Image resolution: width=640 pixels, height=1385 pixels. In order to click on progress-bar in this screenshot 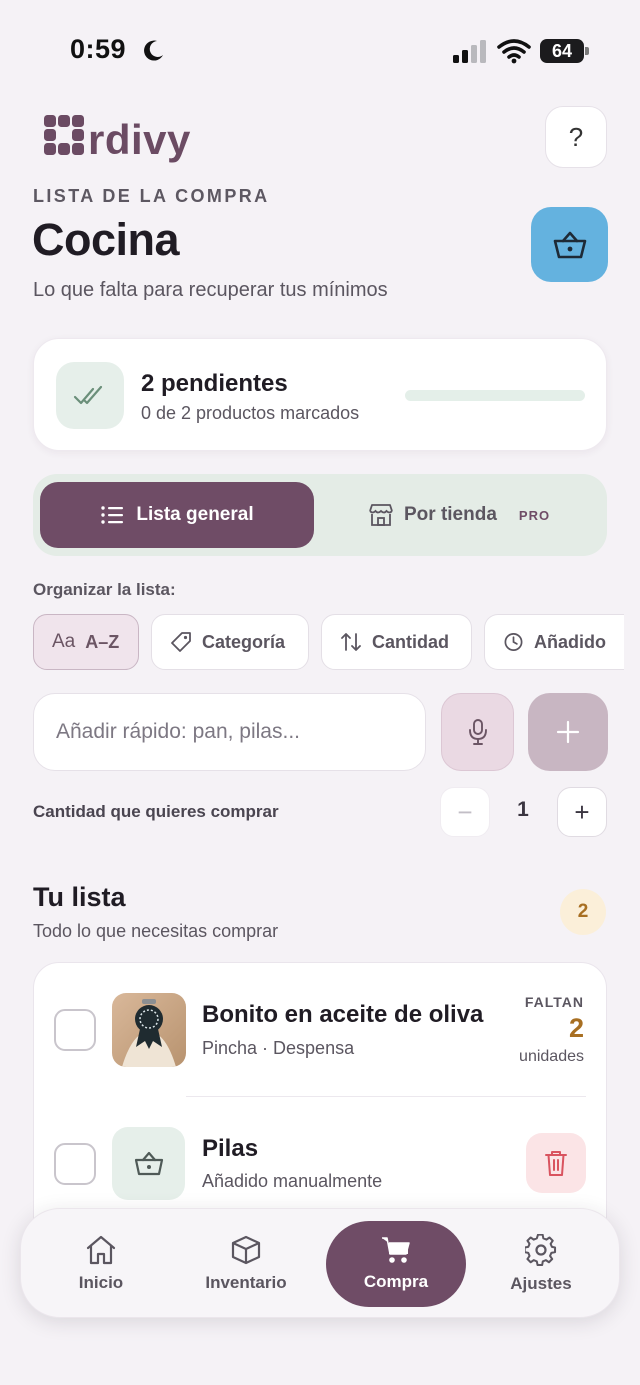, I will do `click(495, 395)`.